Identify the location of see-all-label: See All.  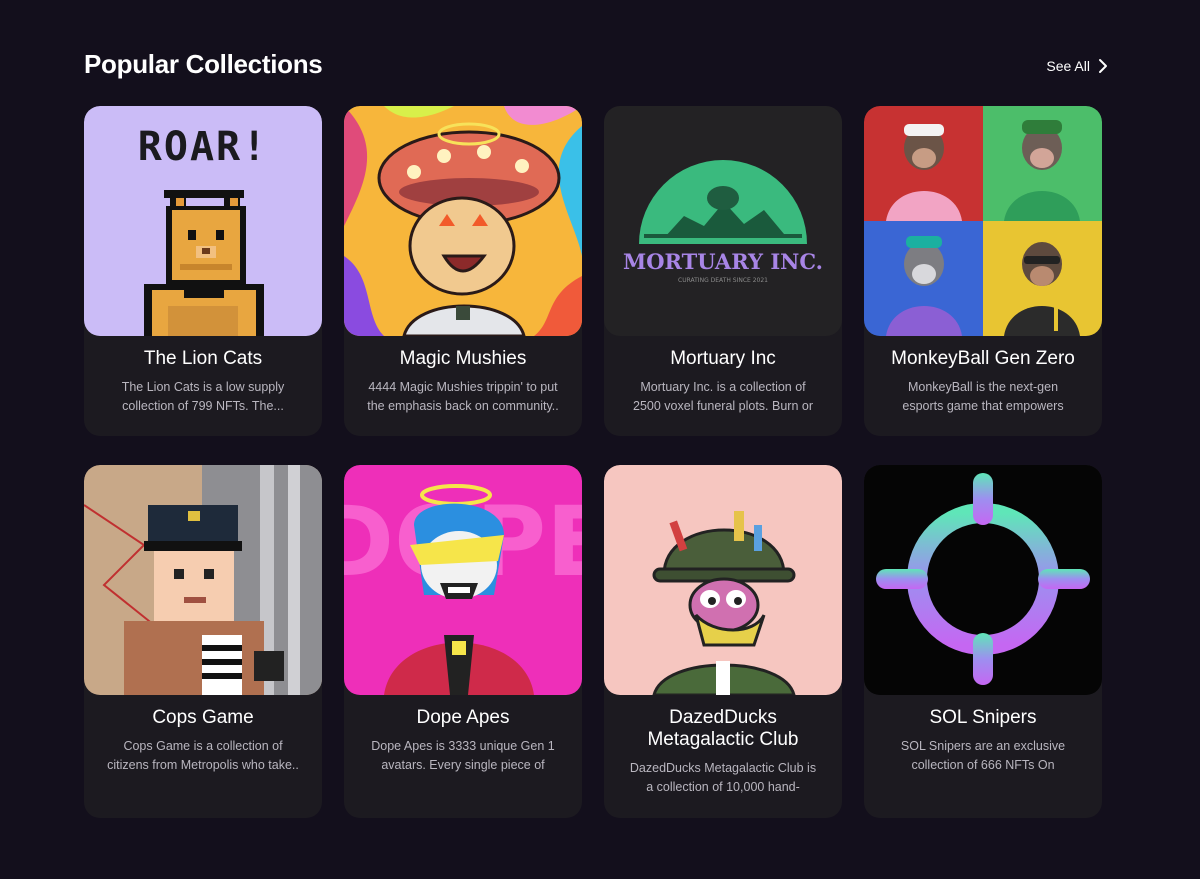
(1068, 66).